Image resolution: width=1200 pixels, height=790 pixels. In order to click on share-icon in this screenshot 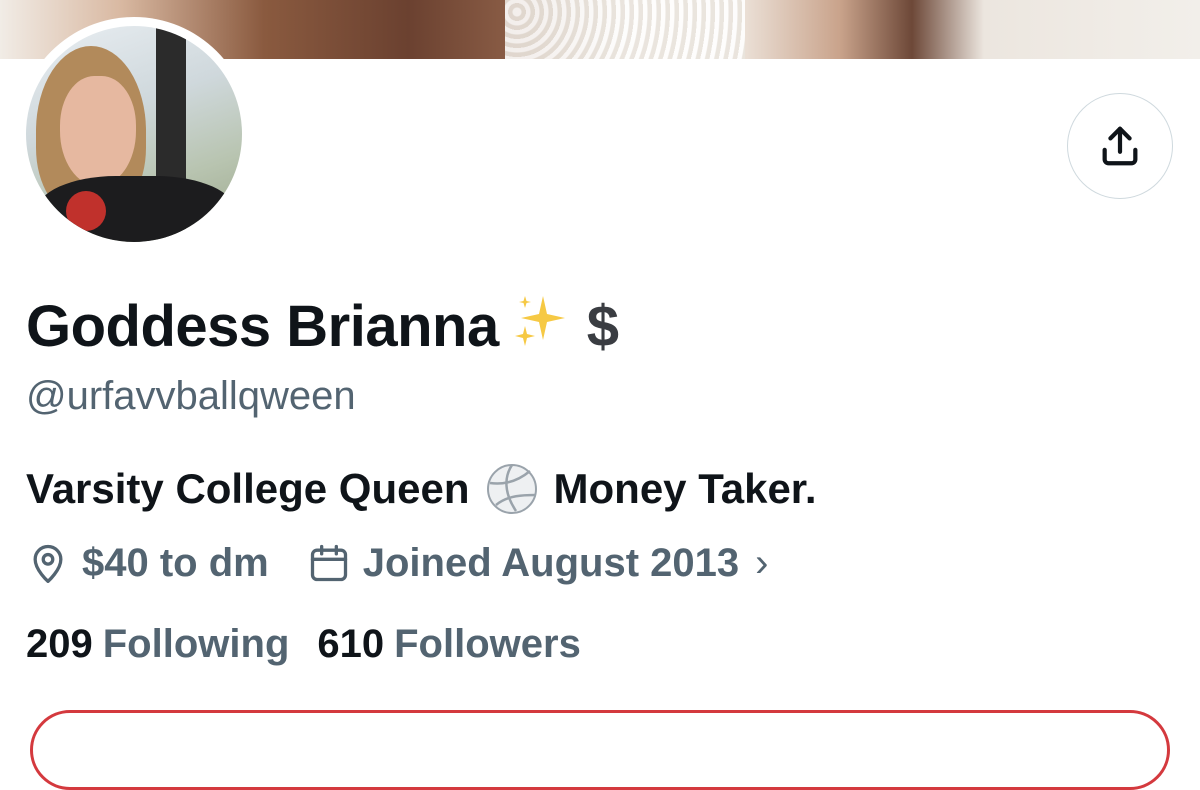, I will do `click(1120, 146)`.